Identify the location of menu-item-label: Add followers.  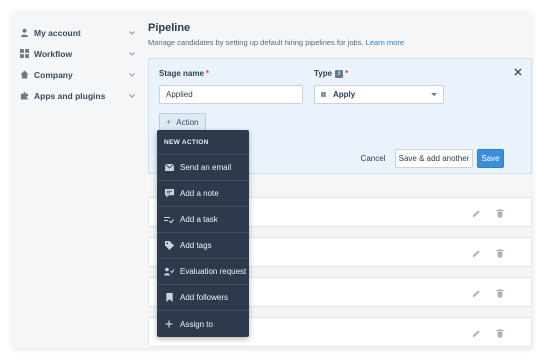
(204, 297).